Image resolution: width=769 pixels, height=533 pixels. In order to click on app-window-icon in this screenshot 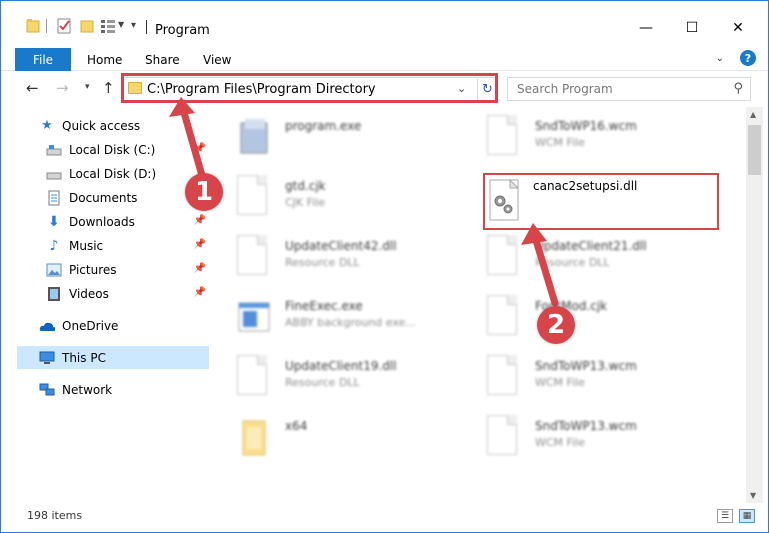, I will do `click(254, 317)`.